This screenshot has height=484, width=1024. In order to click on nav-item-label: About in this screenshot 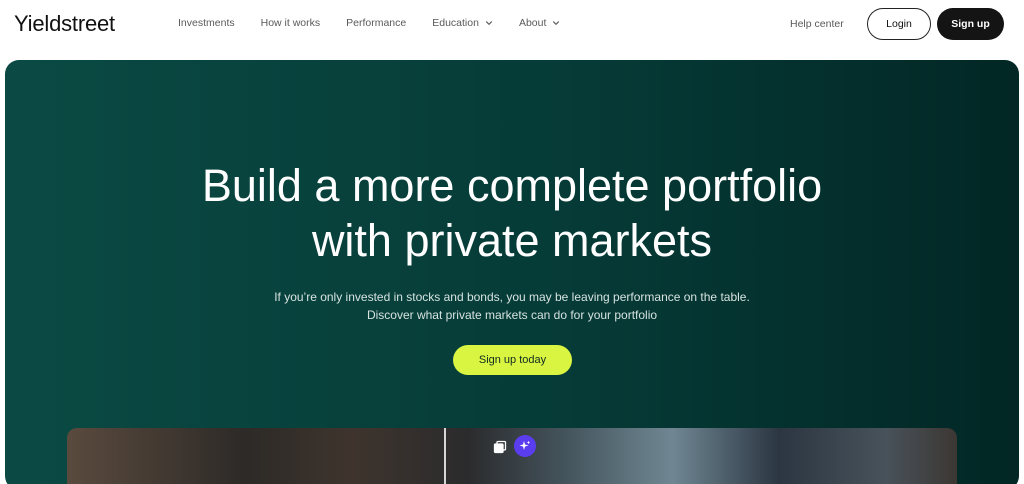, I will do `click(532, 23)`.